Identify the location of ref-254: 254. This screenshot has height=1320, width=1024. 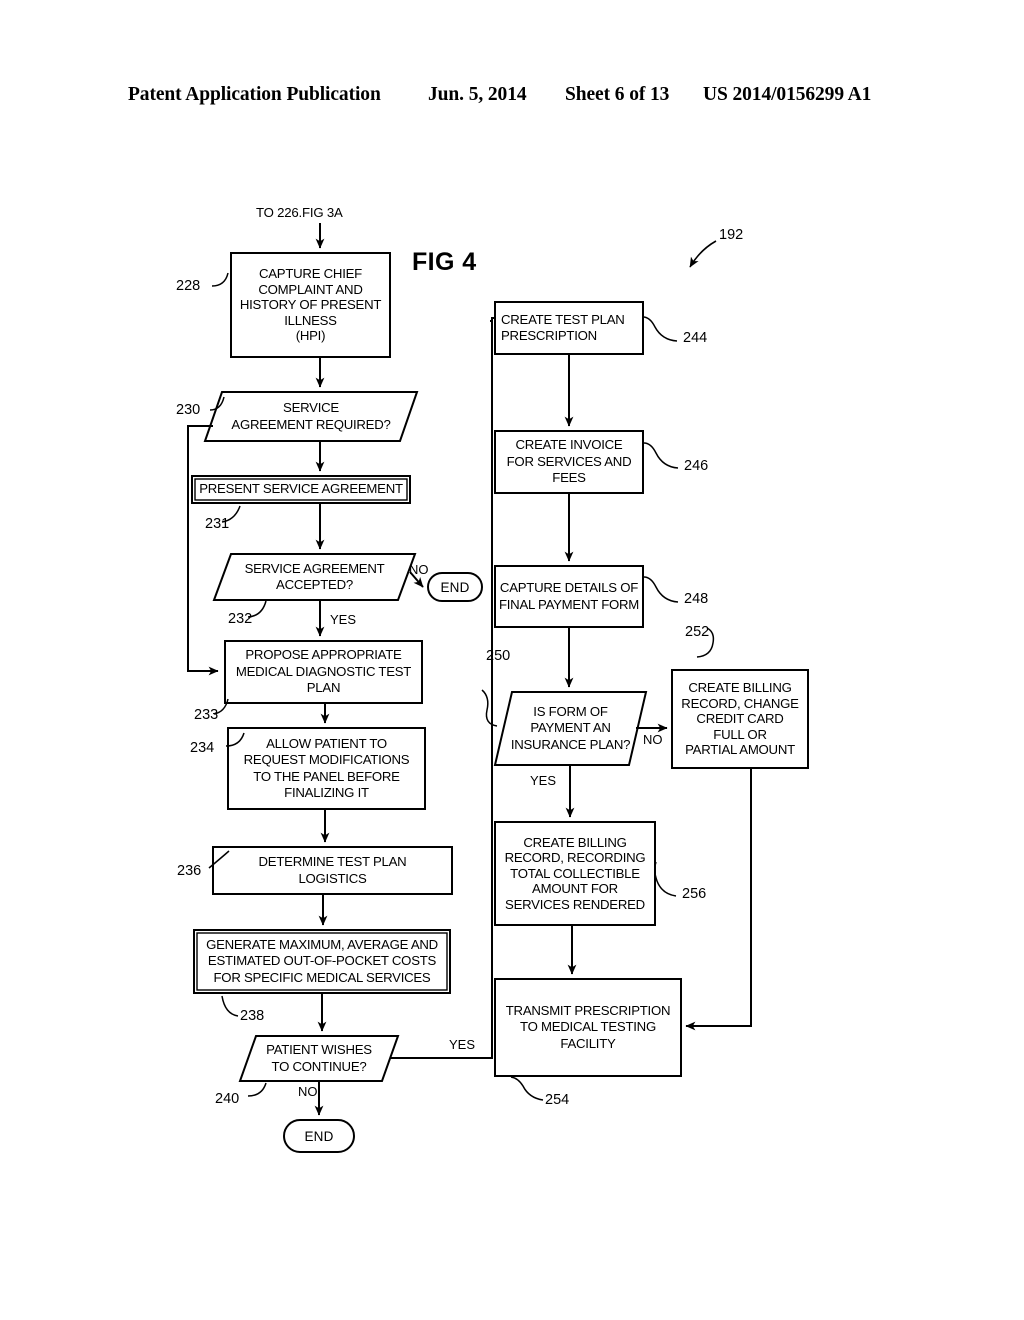
(557, 1100).